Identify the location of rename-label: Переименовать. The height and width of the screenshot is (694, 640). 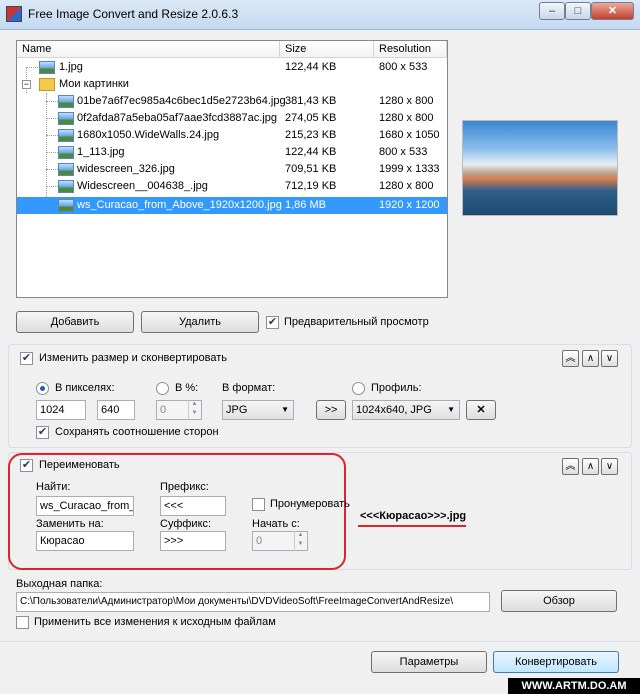
(79, 465).